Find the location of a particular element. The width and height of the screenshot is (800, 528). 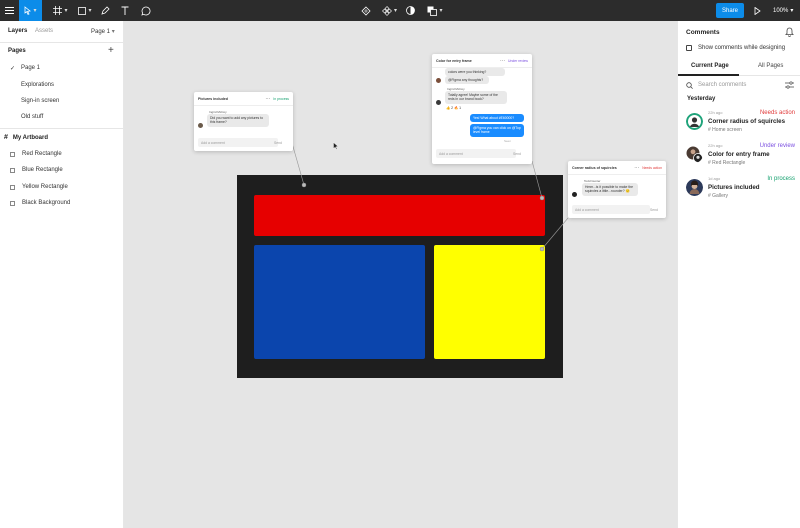

comments-title: Comments is located at coordinates (703, 32).